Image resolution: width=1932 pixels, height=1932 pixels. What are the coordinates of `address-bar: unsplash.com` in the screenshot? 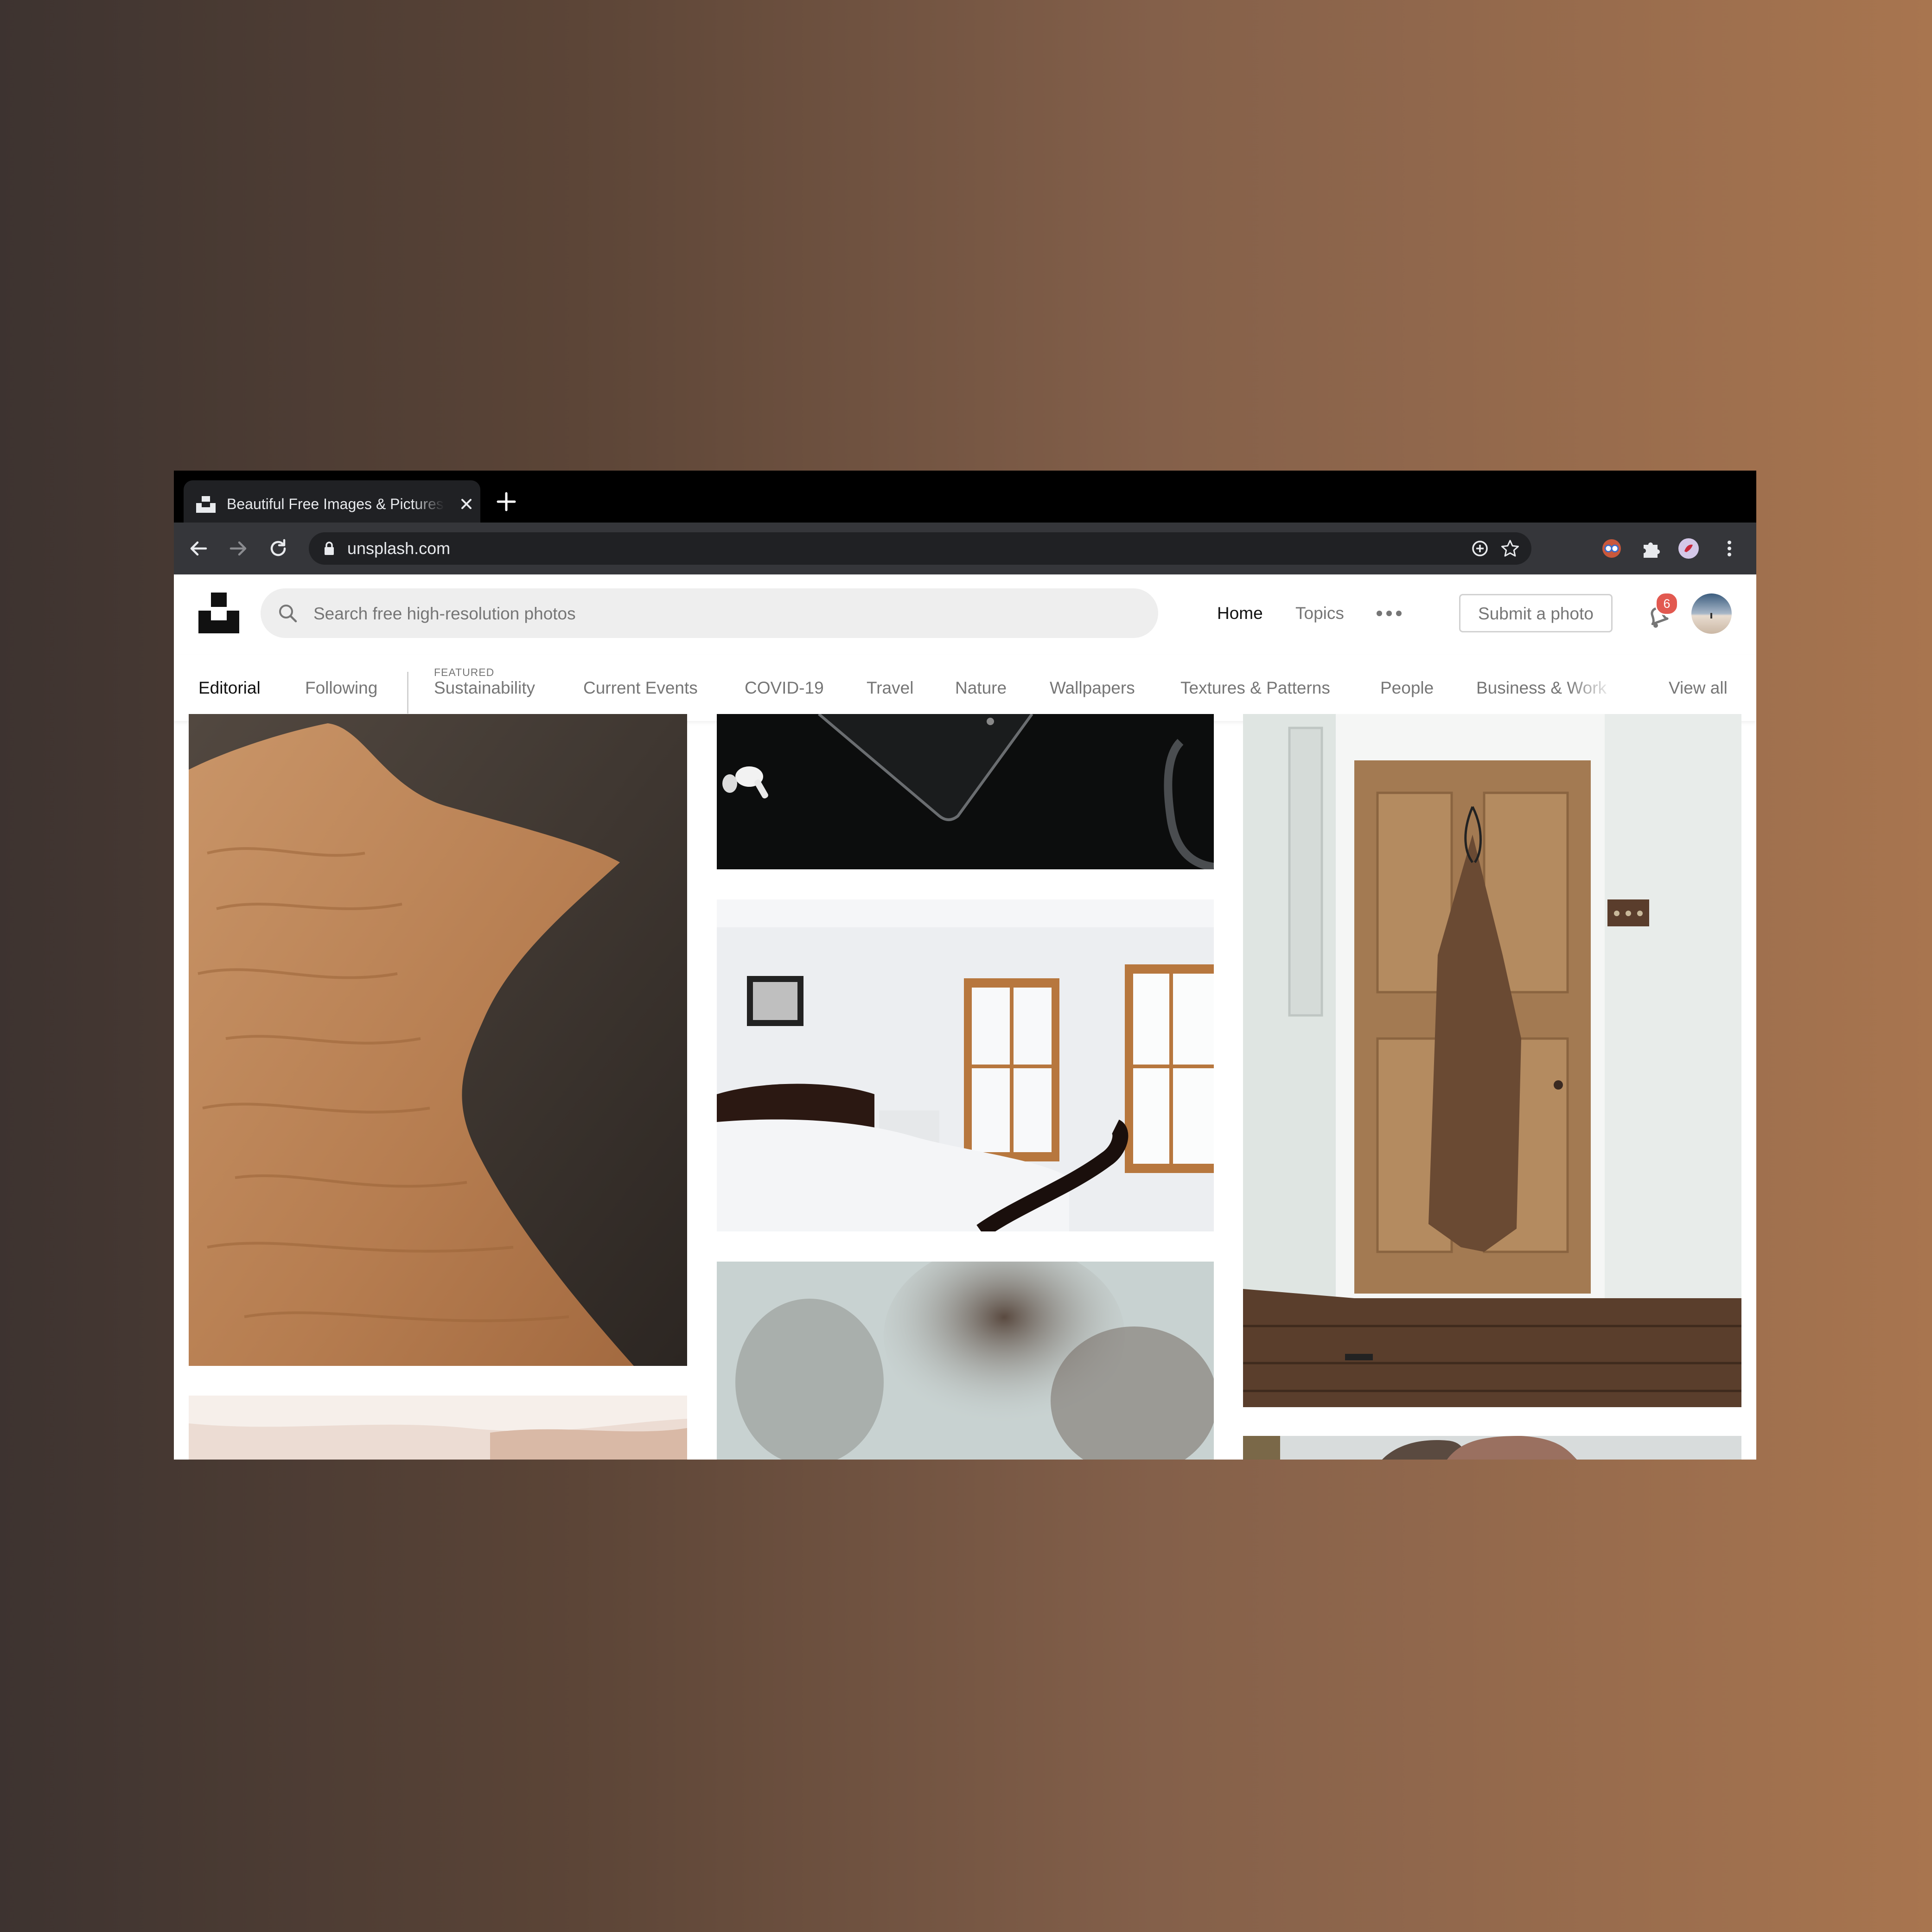 It's located at (920, 548).